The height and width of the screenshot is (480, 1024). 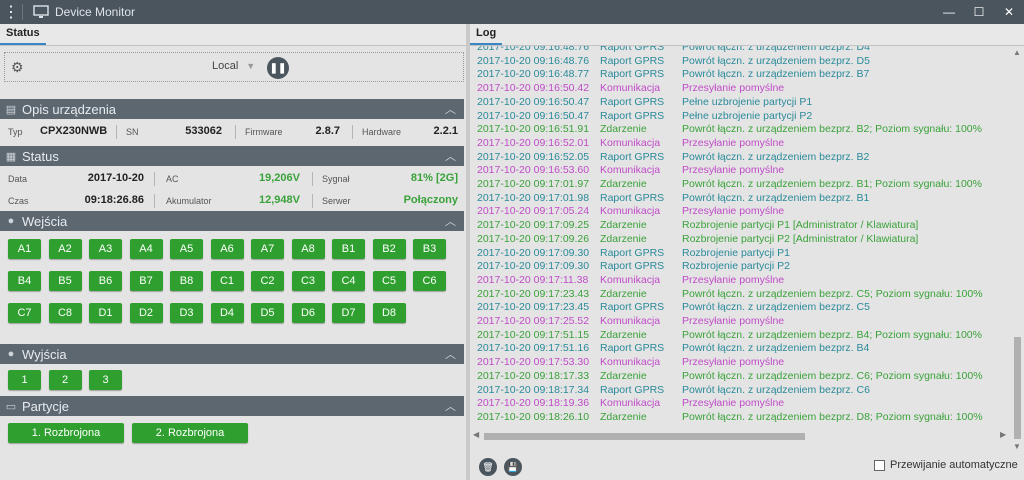 What do you see at coordinates (232, 156) in the screenshot?
I see `section-status: ▦ Status ︿` at bounding box center [232, 156].